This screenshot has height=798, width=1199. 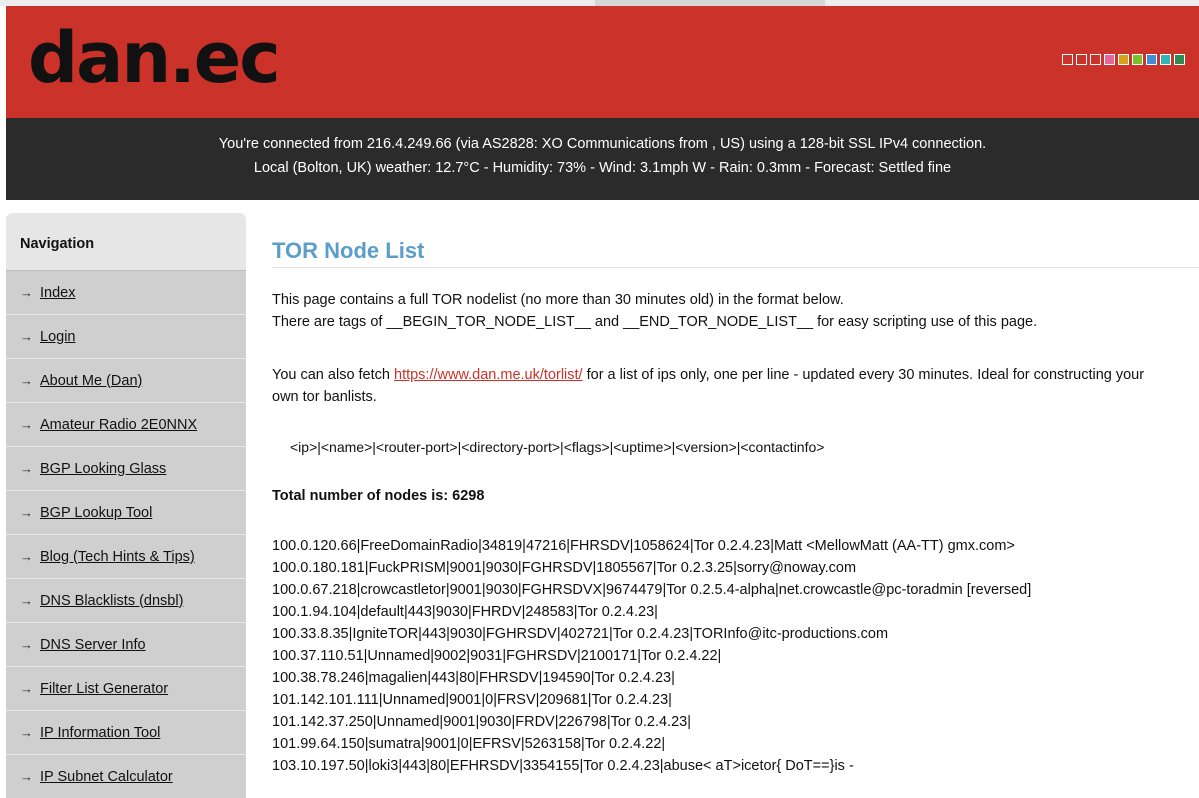 What do you see at coordinates (57, 293) in the screenshot?
I see `sidebar-item-link: Index` at bounding box center [57, 293].